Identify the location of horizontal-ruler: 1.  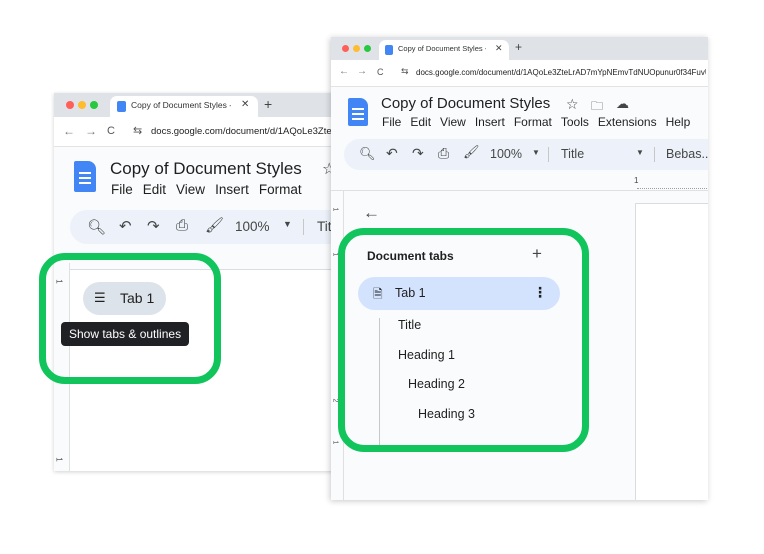
(519, 183).